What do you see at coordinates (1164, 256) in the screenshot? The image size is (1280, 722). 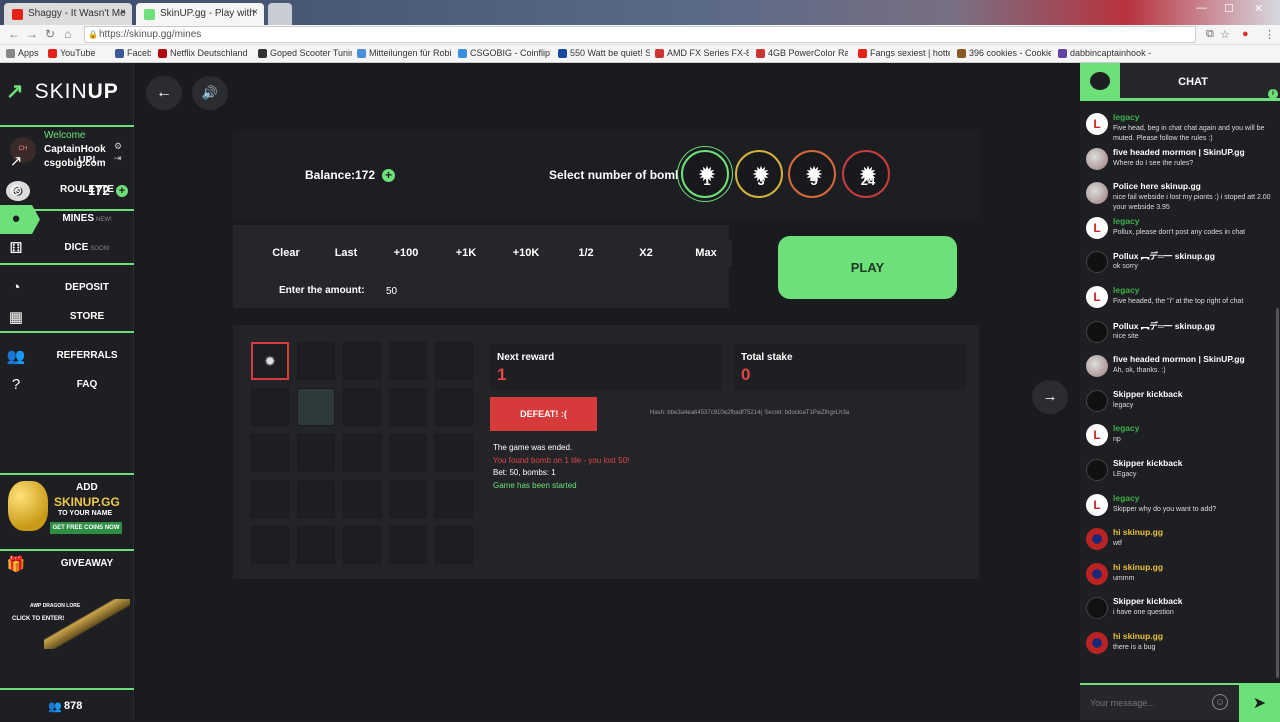 I see `chat-username: Pollux ︻デ═一 skinup.gg` at bounding box center [1164, 256].